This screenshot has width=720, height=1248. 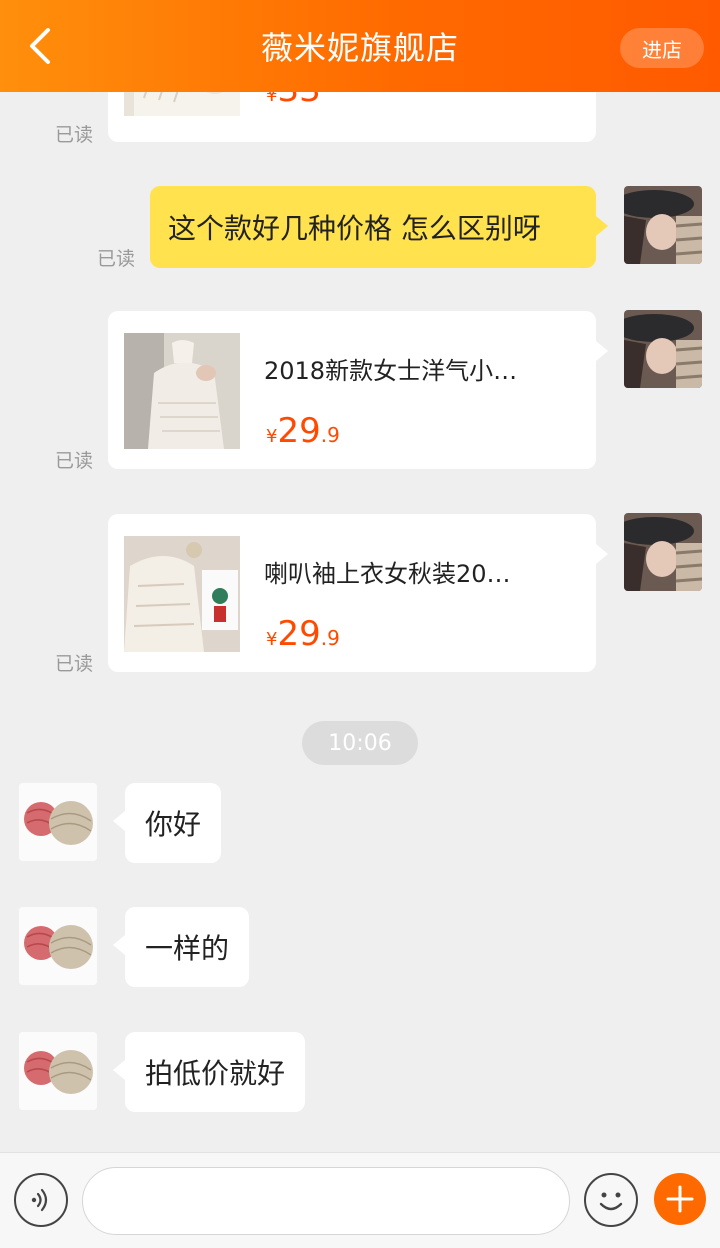 I want to click on voice-icon, so click(x=39, y=1200).